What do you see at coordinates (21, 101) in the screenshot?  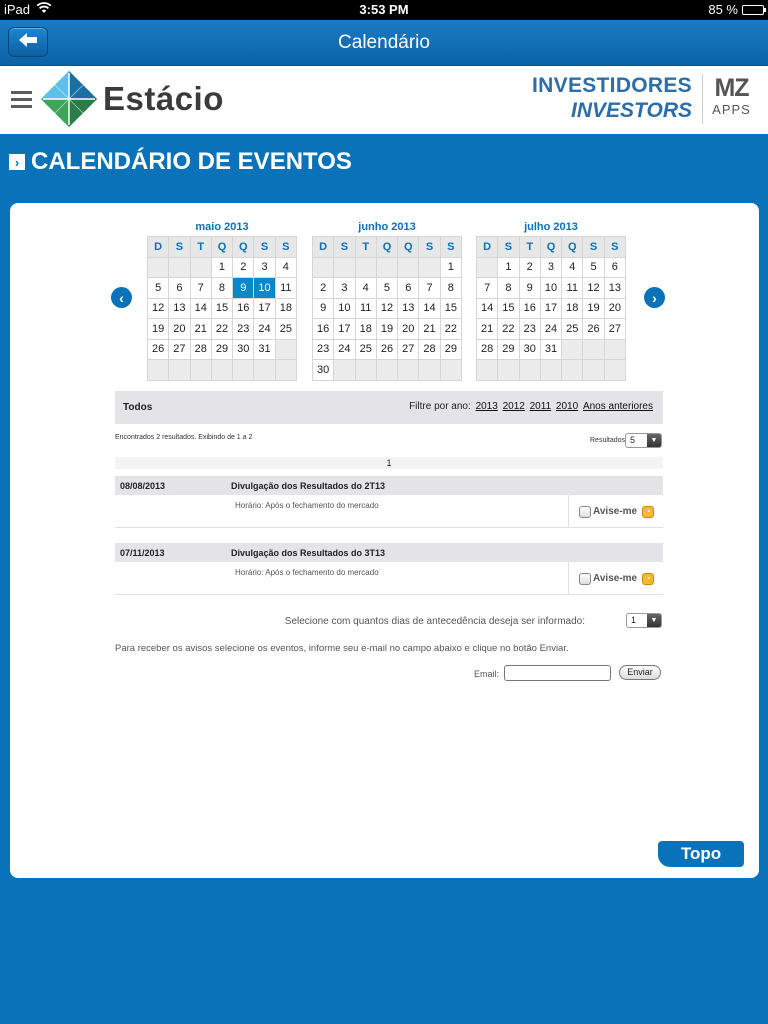 I see `menu-icon` at bounding box center [21, 101].